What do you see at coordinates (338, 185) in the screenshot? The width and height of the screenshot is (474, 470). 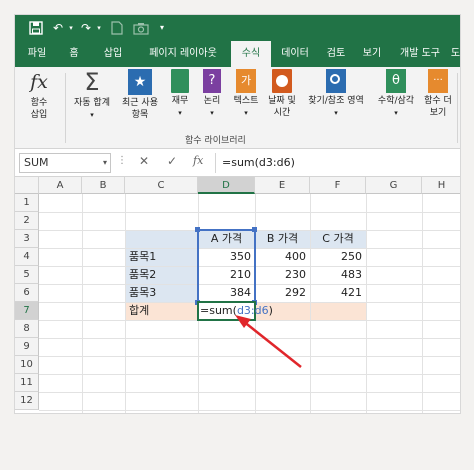 I see `column-header-f: F` at bounding box center [338, 185].